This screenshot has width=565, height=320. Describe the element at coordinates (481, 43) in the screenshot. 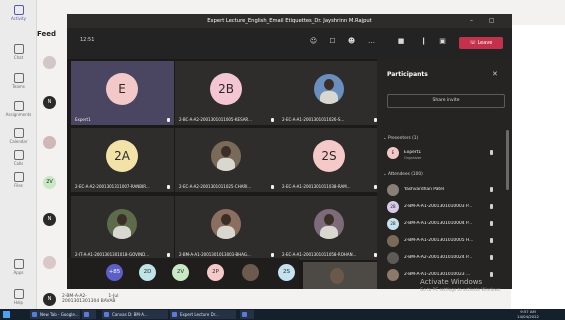

I see `leave-button: ☏ Leave` at that location.